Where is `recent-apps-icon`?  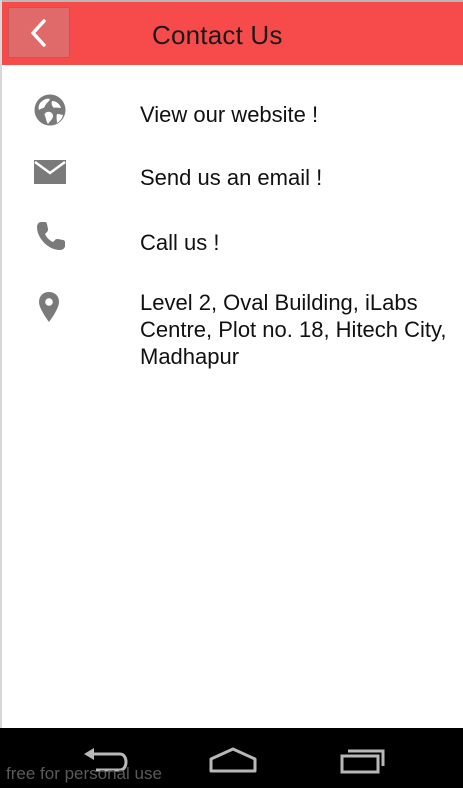
recent-apps-icon is located at coordinates (362, 761).